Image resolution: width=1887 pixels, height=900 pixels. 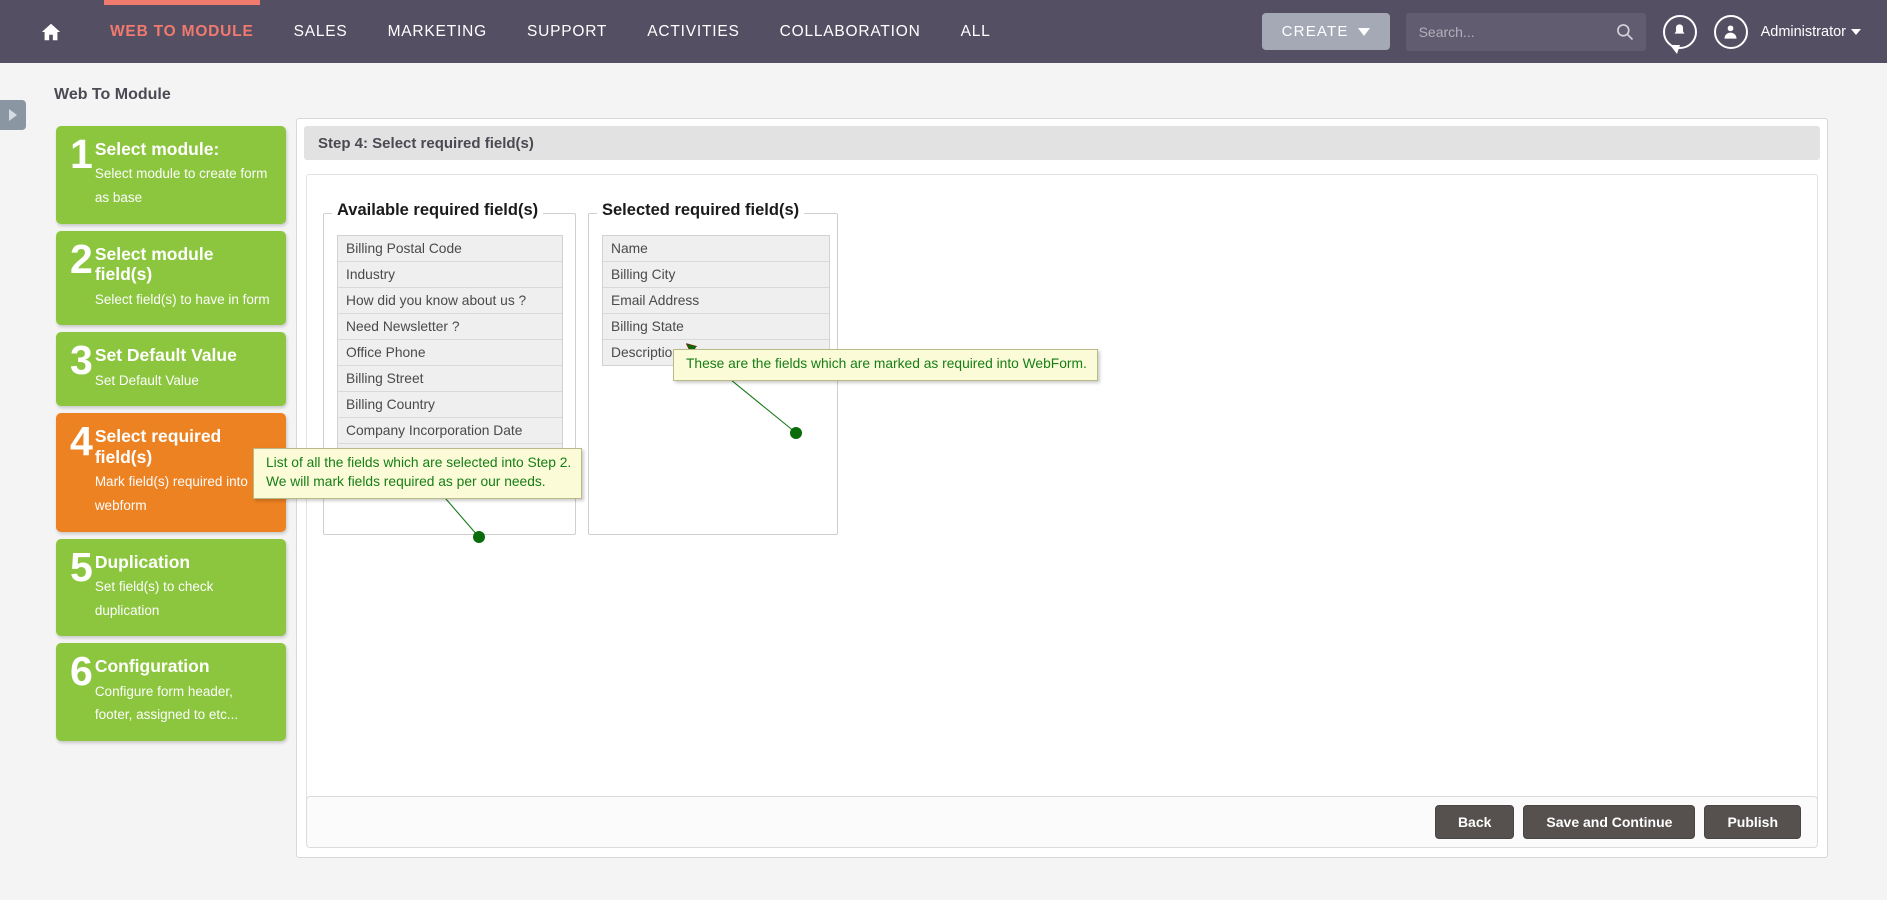 I want to click on home-icon, so click(x=51, y=32).